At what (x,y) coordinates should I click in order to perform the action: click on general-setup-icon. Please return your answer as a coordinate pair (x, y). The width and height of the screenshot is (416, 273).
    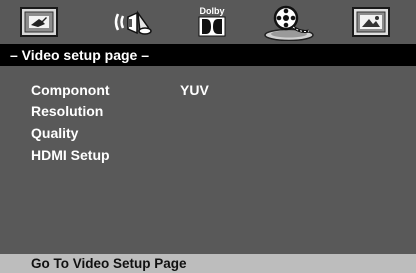
    Looking at the image, I should click on (39, 22).